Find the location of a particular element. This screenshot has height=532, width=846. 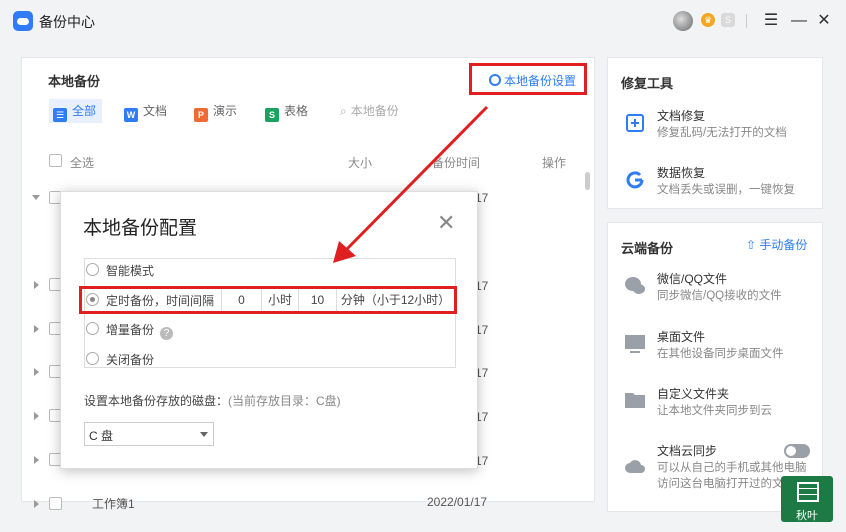

custom-folder-title: 自定义文件夹 is located at coordinates (693, 393).